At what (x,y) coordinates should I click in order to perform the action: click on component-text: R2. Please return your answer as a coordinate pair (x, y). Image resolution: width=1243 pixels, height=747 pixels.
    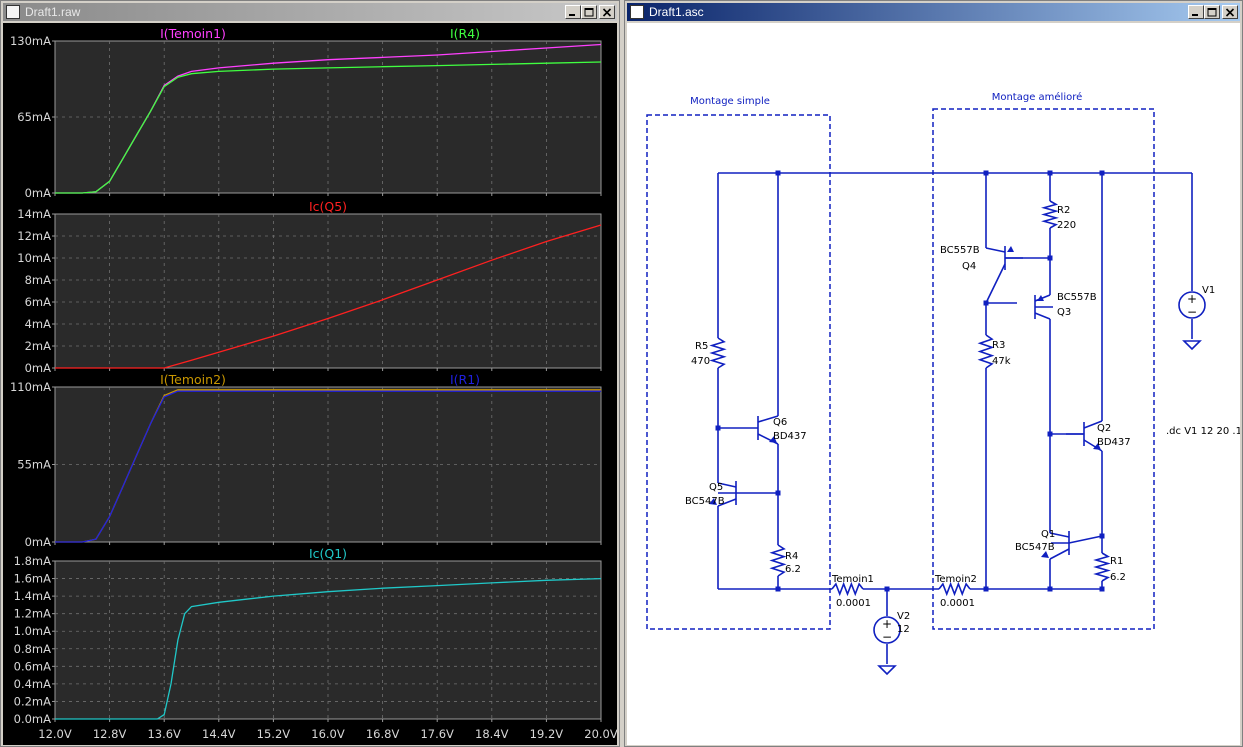
    Looking at the image, I should click on (1063, 210).